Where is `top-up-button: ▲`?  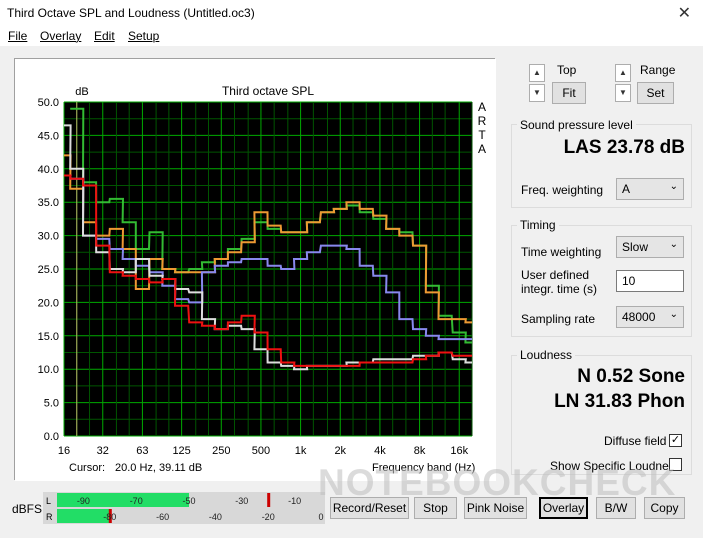 top-up-button: ▲ is located at coordinates (537, 73).